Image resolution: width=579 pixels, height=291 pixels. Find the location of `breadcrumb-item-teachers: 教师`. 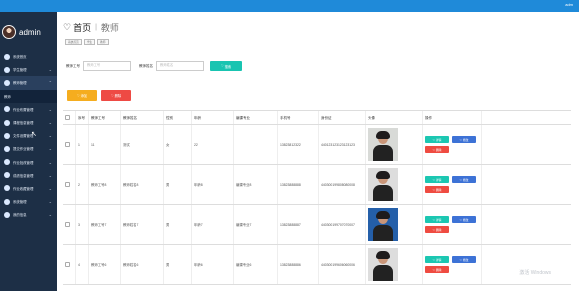

breadcrumb-item-teachers: 教师 is located at coordinates (103, 42).